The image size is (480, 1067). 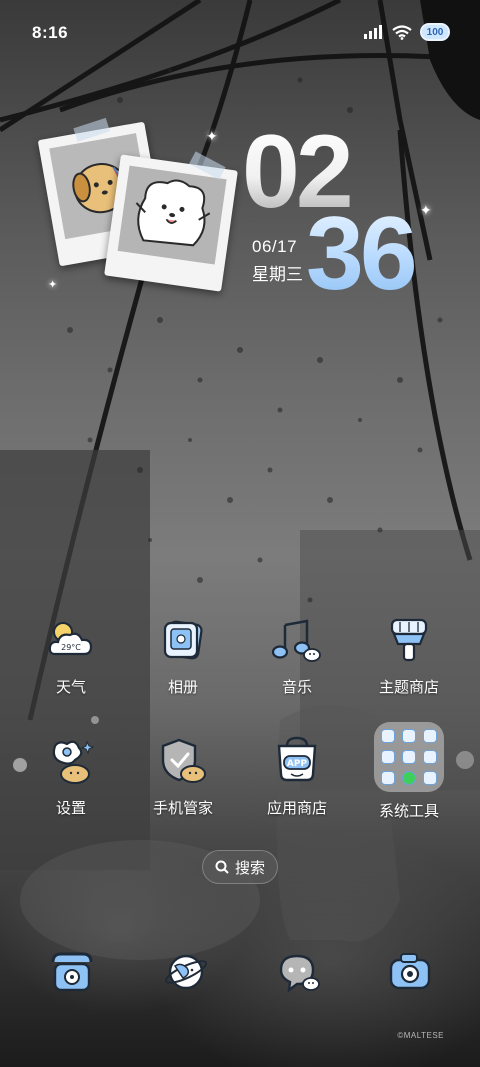 I want to click on app-settings: 设置, so click(x=71, y=775).